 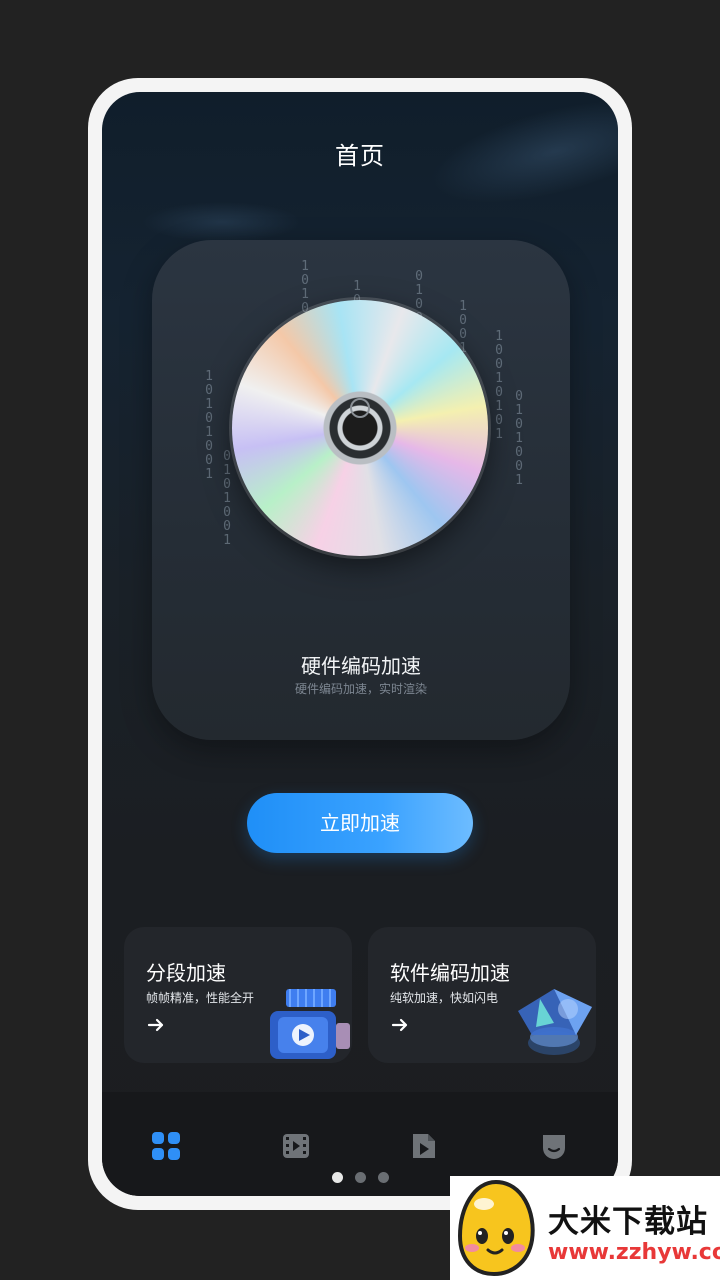 What do you see at coordinates (186, 973) in the screenshot?
I see `feature-title: 分段加速` at bounding box center [186, 973].